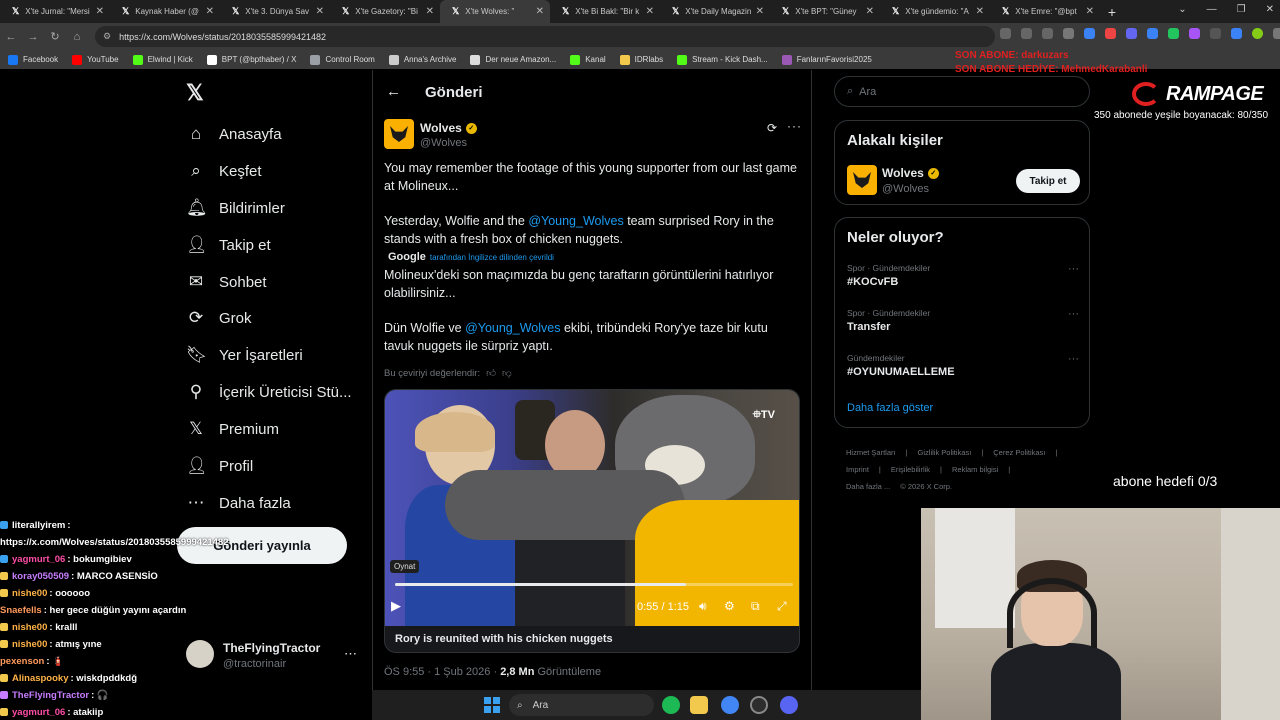 This screenshot has width=1280, height=720. I want to click on browser-tab: 𝕏 X'te Jurnal: "Mersi ✕, so click(55, 11).